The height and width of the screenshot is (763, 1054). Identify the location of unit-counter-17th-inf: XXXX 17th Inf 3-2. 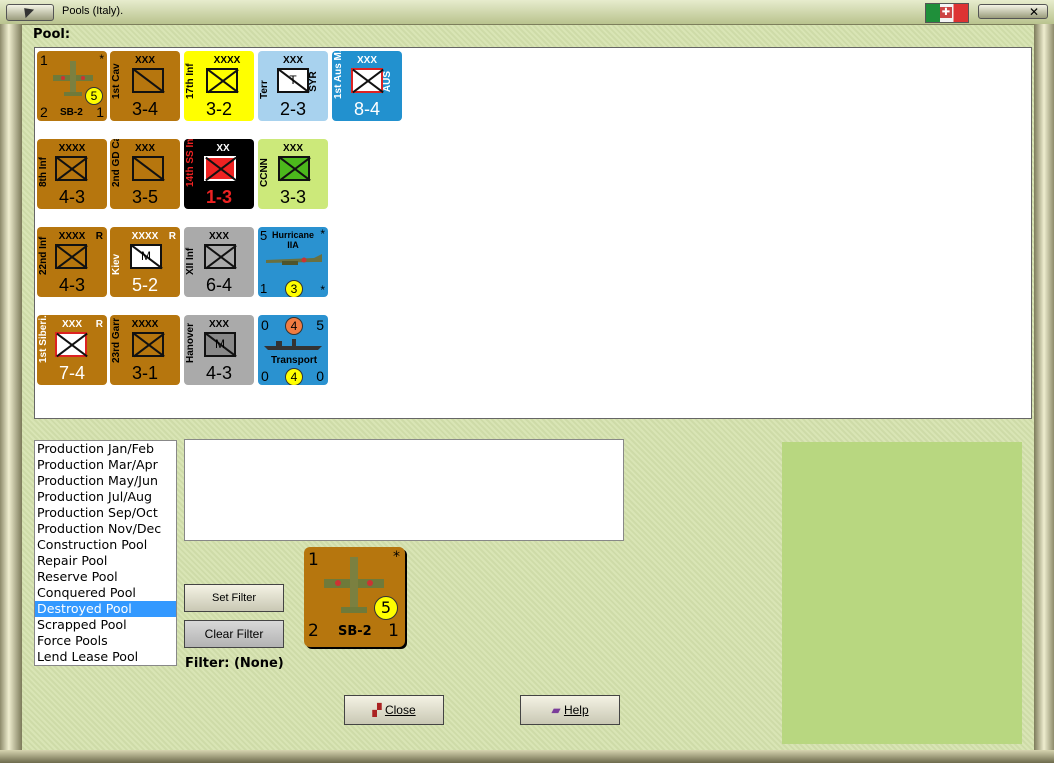
(219, 86).